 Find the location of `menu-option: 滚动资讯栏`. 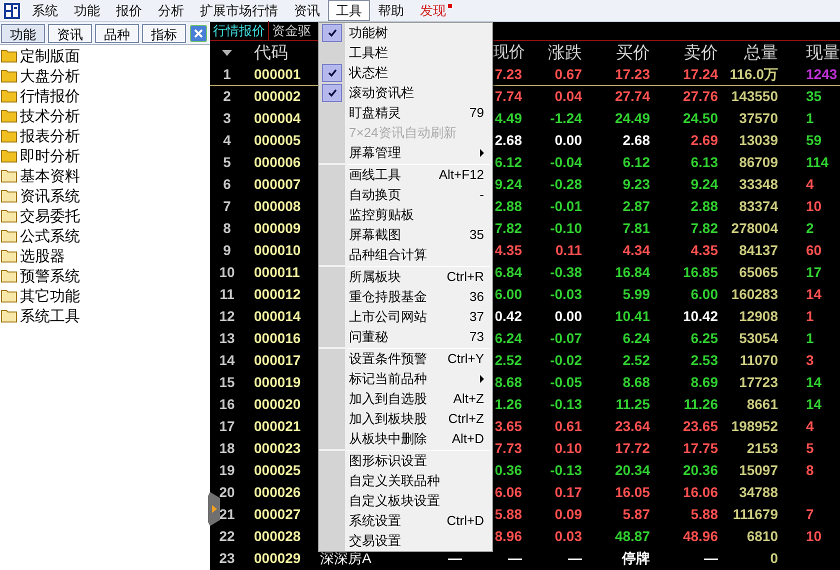

menu-option: 滚动资讯栏 is located at coordinates (405, 93).